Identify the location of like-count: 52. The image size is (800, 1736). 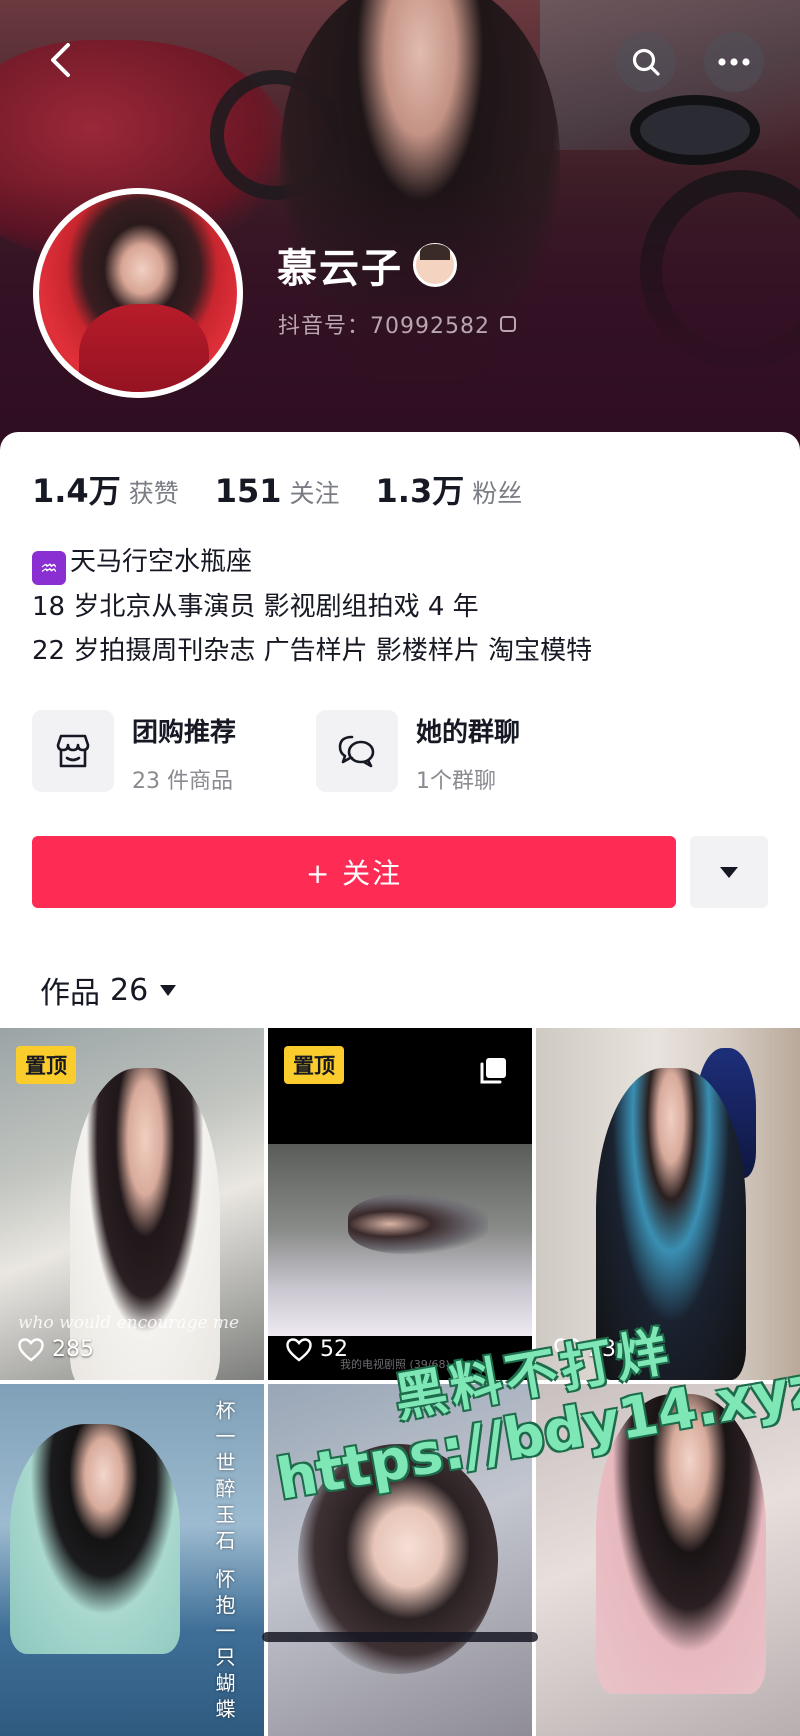
(317, 1349).